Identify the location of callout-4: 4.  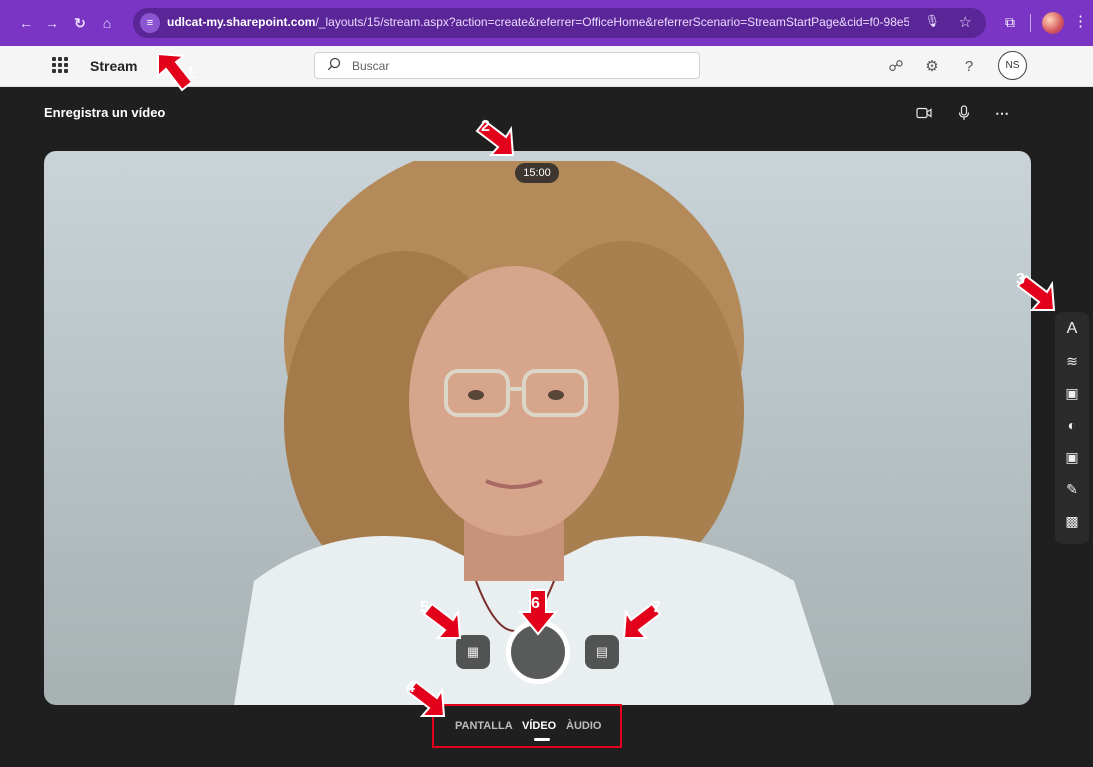
(426, 698).